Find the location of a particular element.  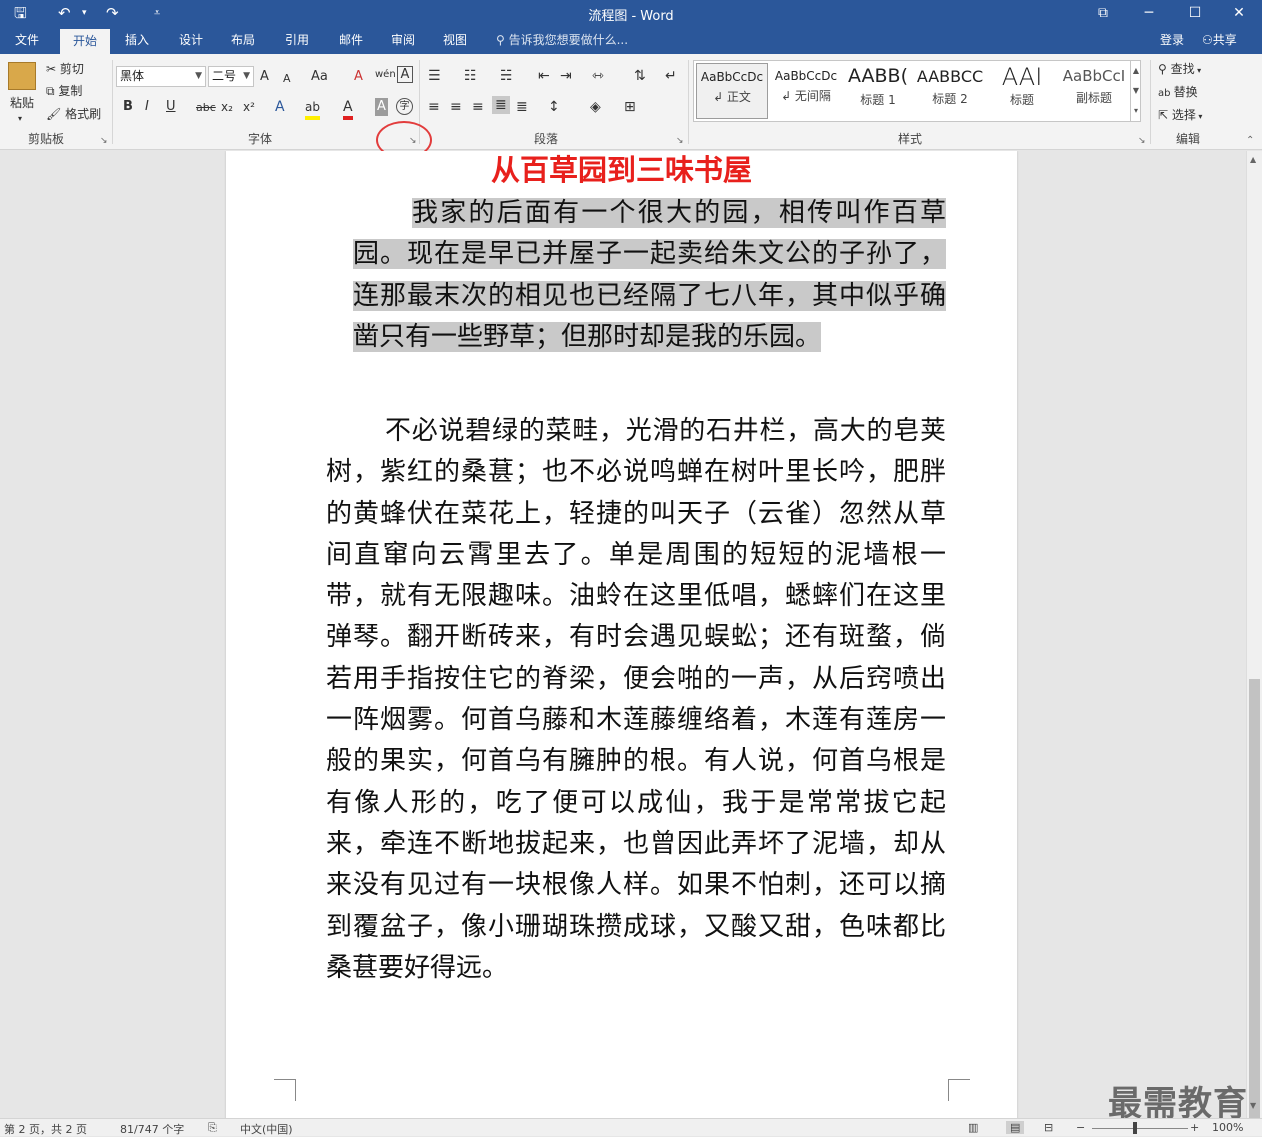

tab-view: 视图 is located at coordinates (455, 40).